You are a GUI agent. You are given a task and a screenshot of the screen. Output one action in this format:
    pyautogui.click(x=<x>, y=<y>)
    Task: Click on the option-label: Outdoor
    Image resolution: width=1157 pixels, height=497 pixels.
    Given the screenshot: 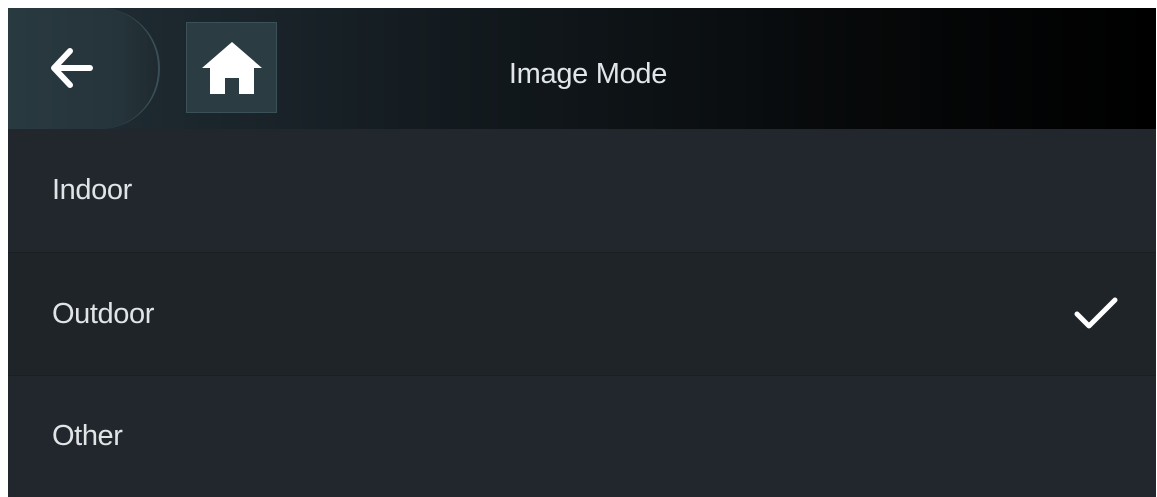 What is the action you would take?
    pyautogui.click(x=103, y=313)
    